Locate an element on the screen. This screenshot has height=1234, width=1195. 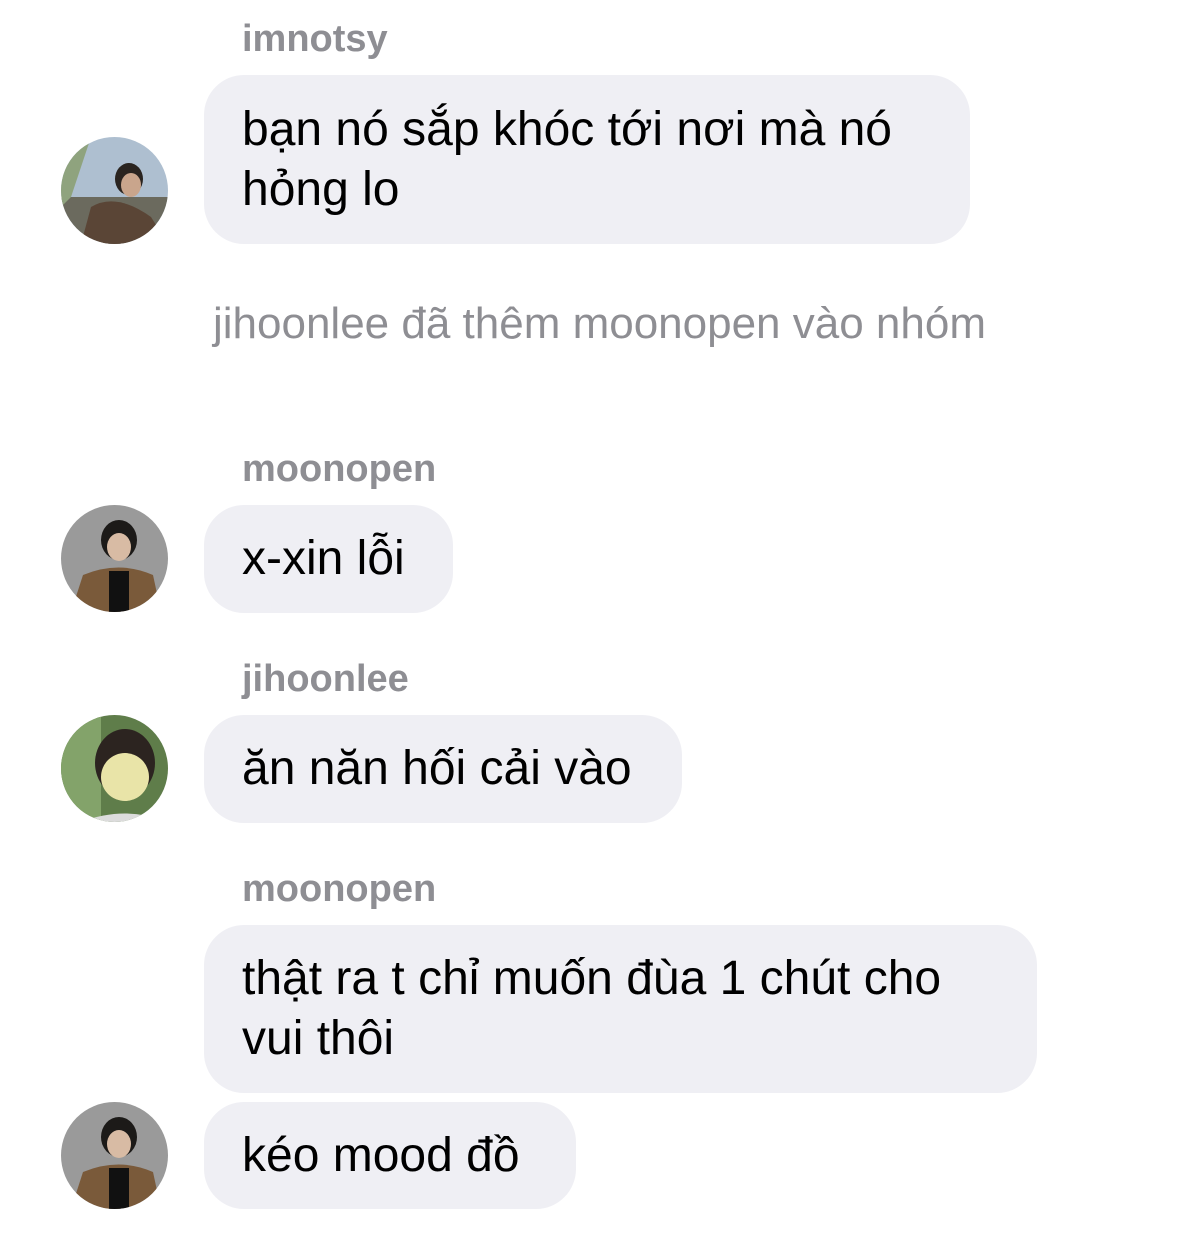
message-text: ăn năn hối cải vào is located at coordinates (437, 768).